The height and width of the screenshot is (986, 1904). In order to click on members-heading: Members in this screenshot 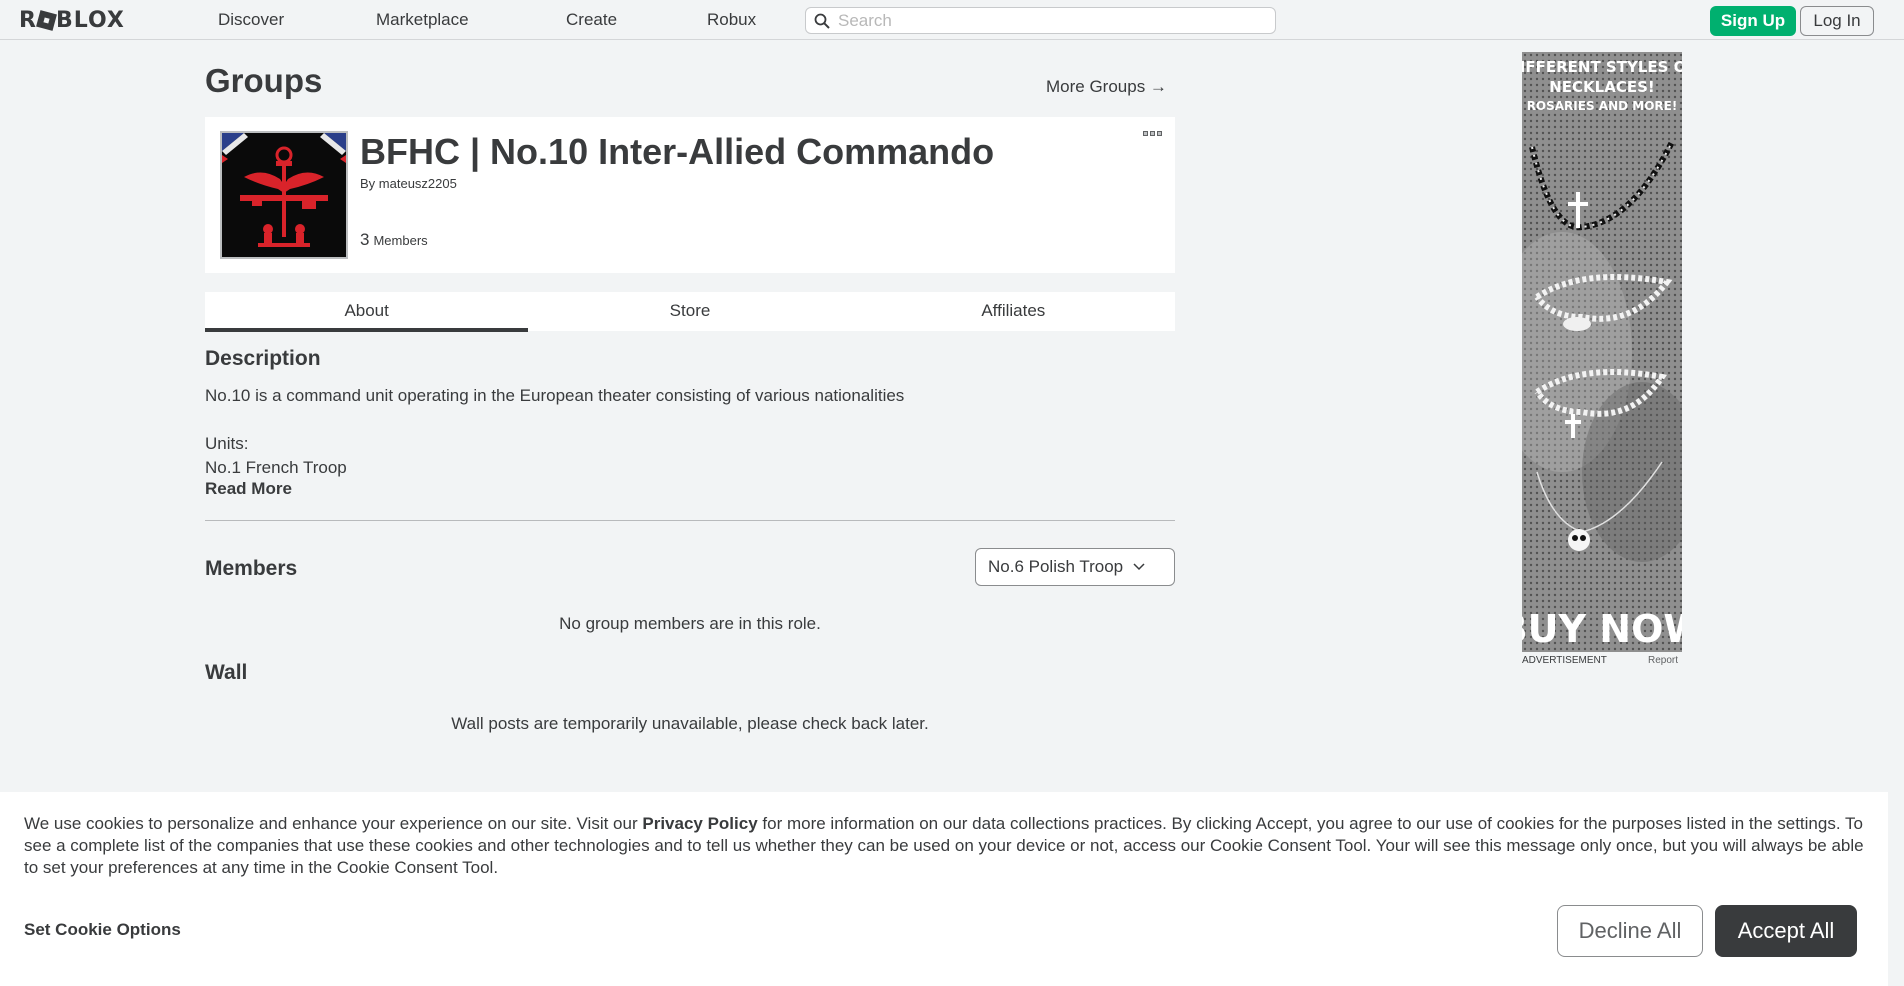, I will do `click(251, 568)`.